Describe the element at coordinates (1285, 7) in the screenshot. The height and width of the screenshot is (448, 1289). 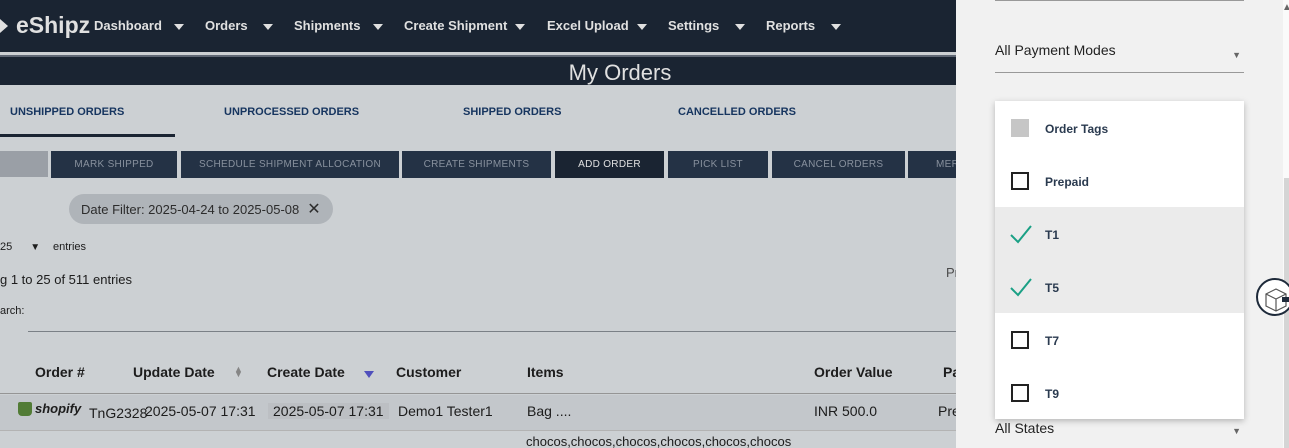
I see `scroll-up-icon: ▲` at that location.